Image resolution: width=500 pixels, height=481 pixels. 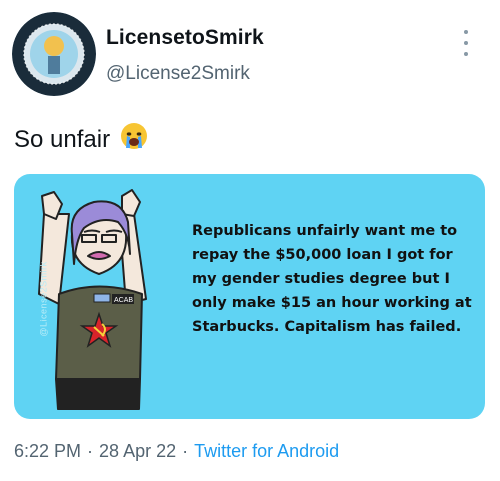 What do you see at coordinates (62, 139) in the screenshot?
I see `tweet-text-content: So unfair` at bounding box center [62, 139].